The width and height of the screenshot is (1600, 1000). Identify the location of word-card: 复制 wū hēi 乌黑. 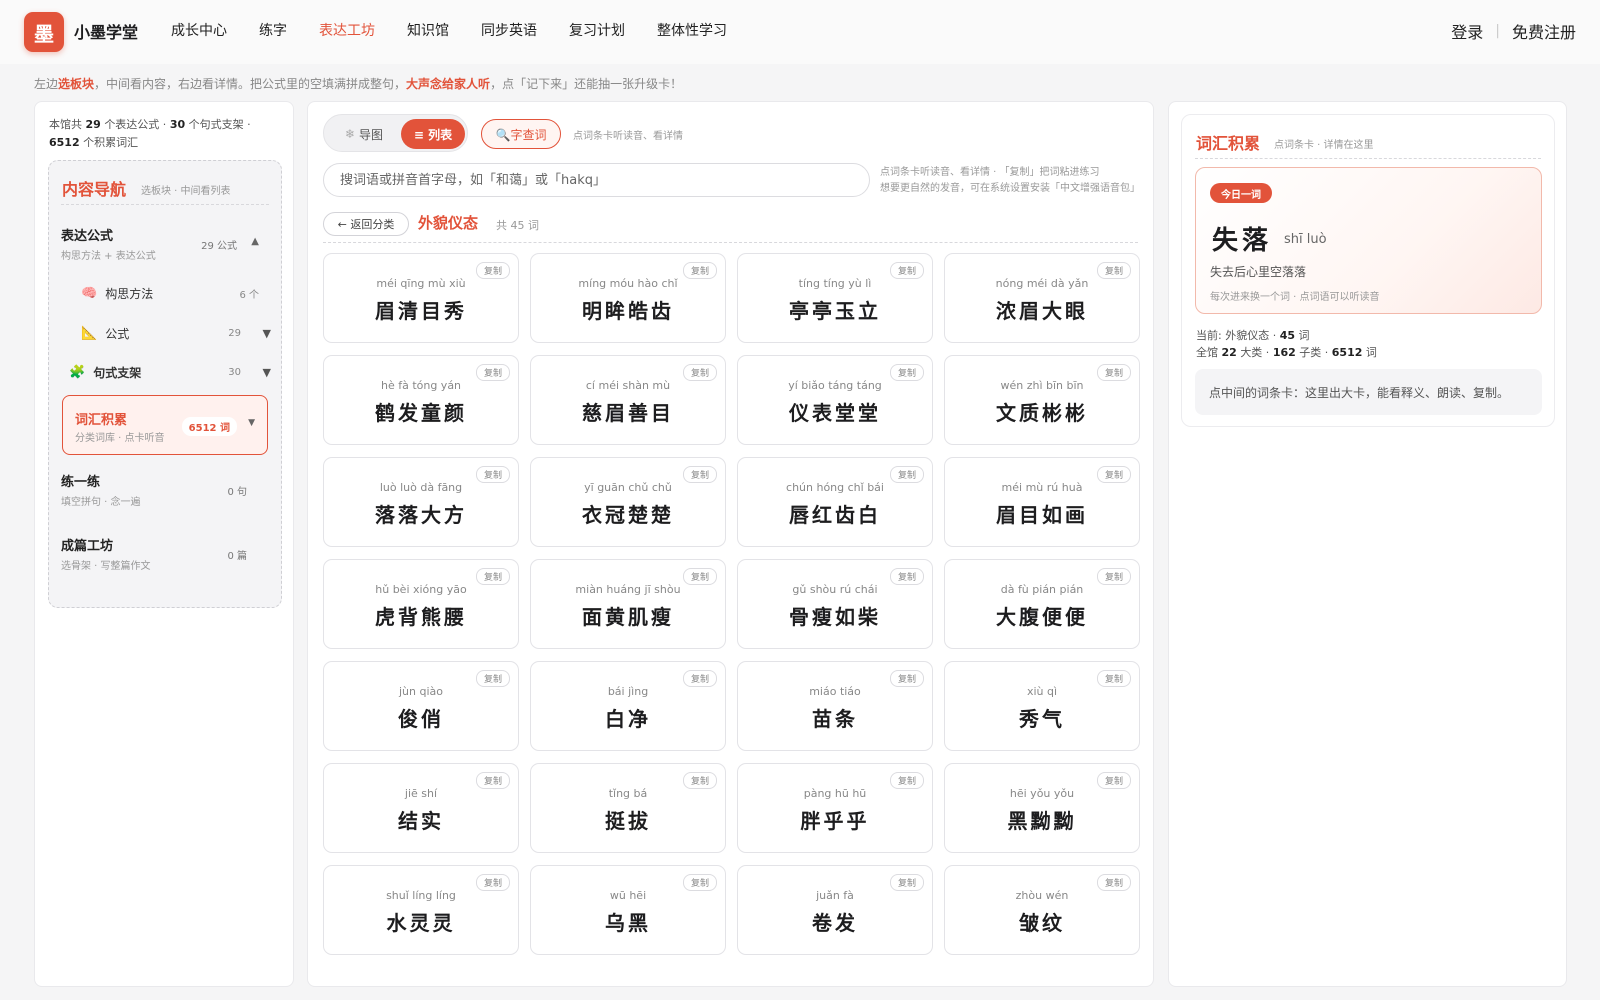
(628, 910).